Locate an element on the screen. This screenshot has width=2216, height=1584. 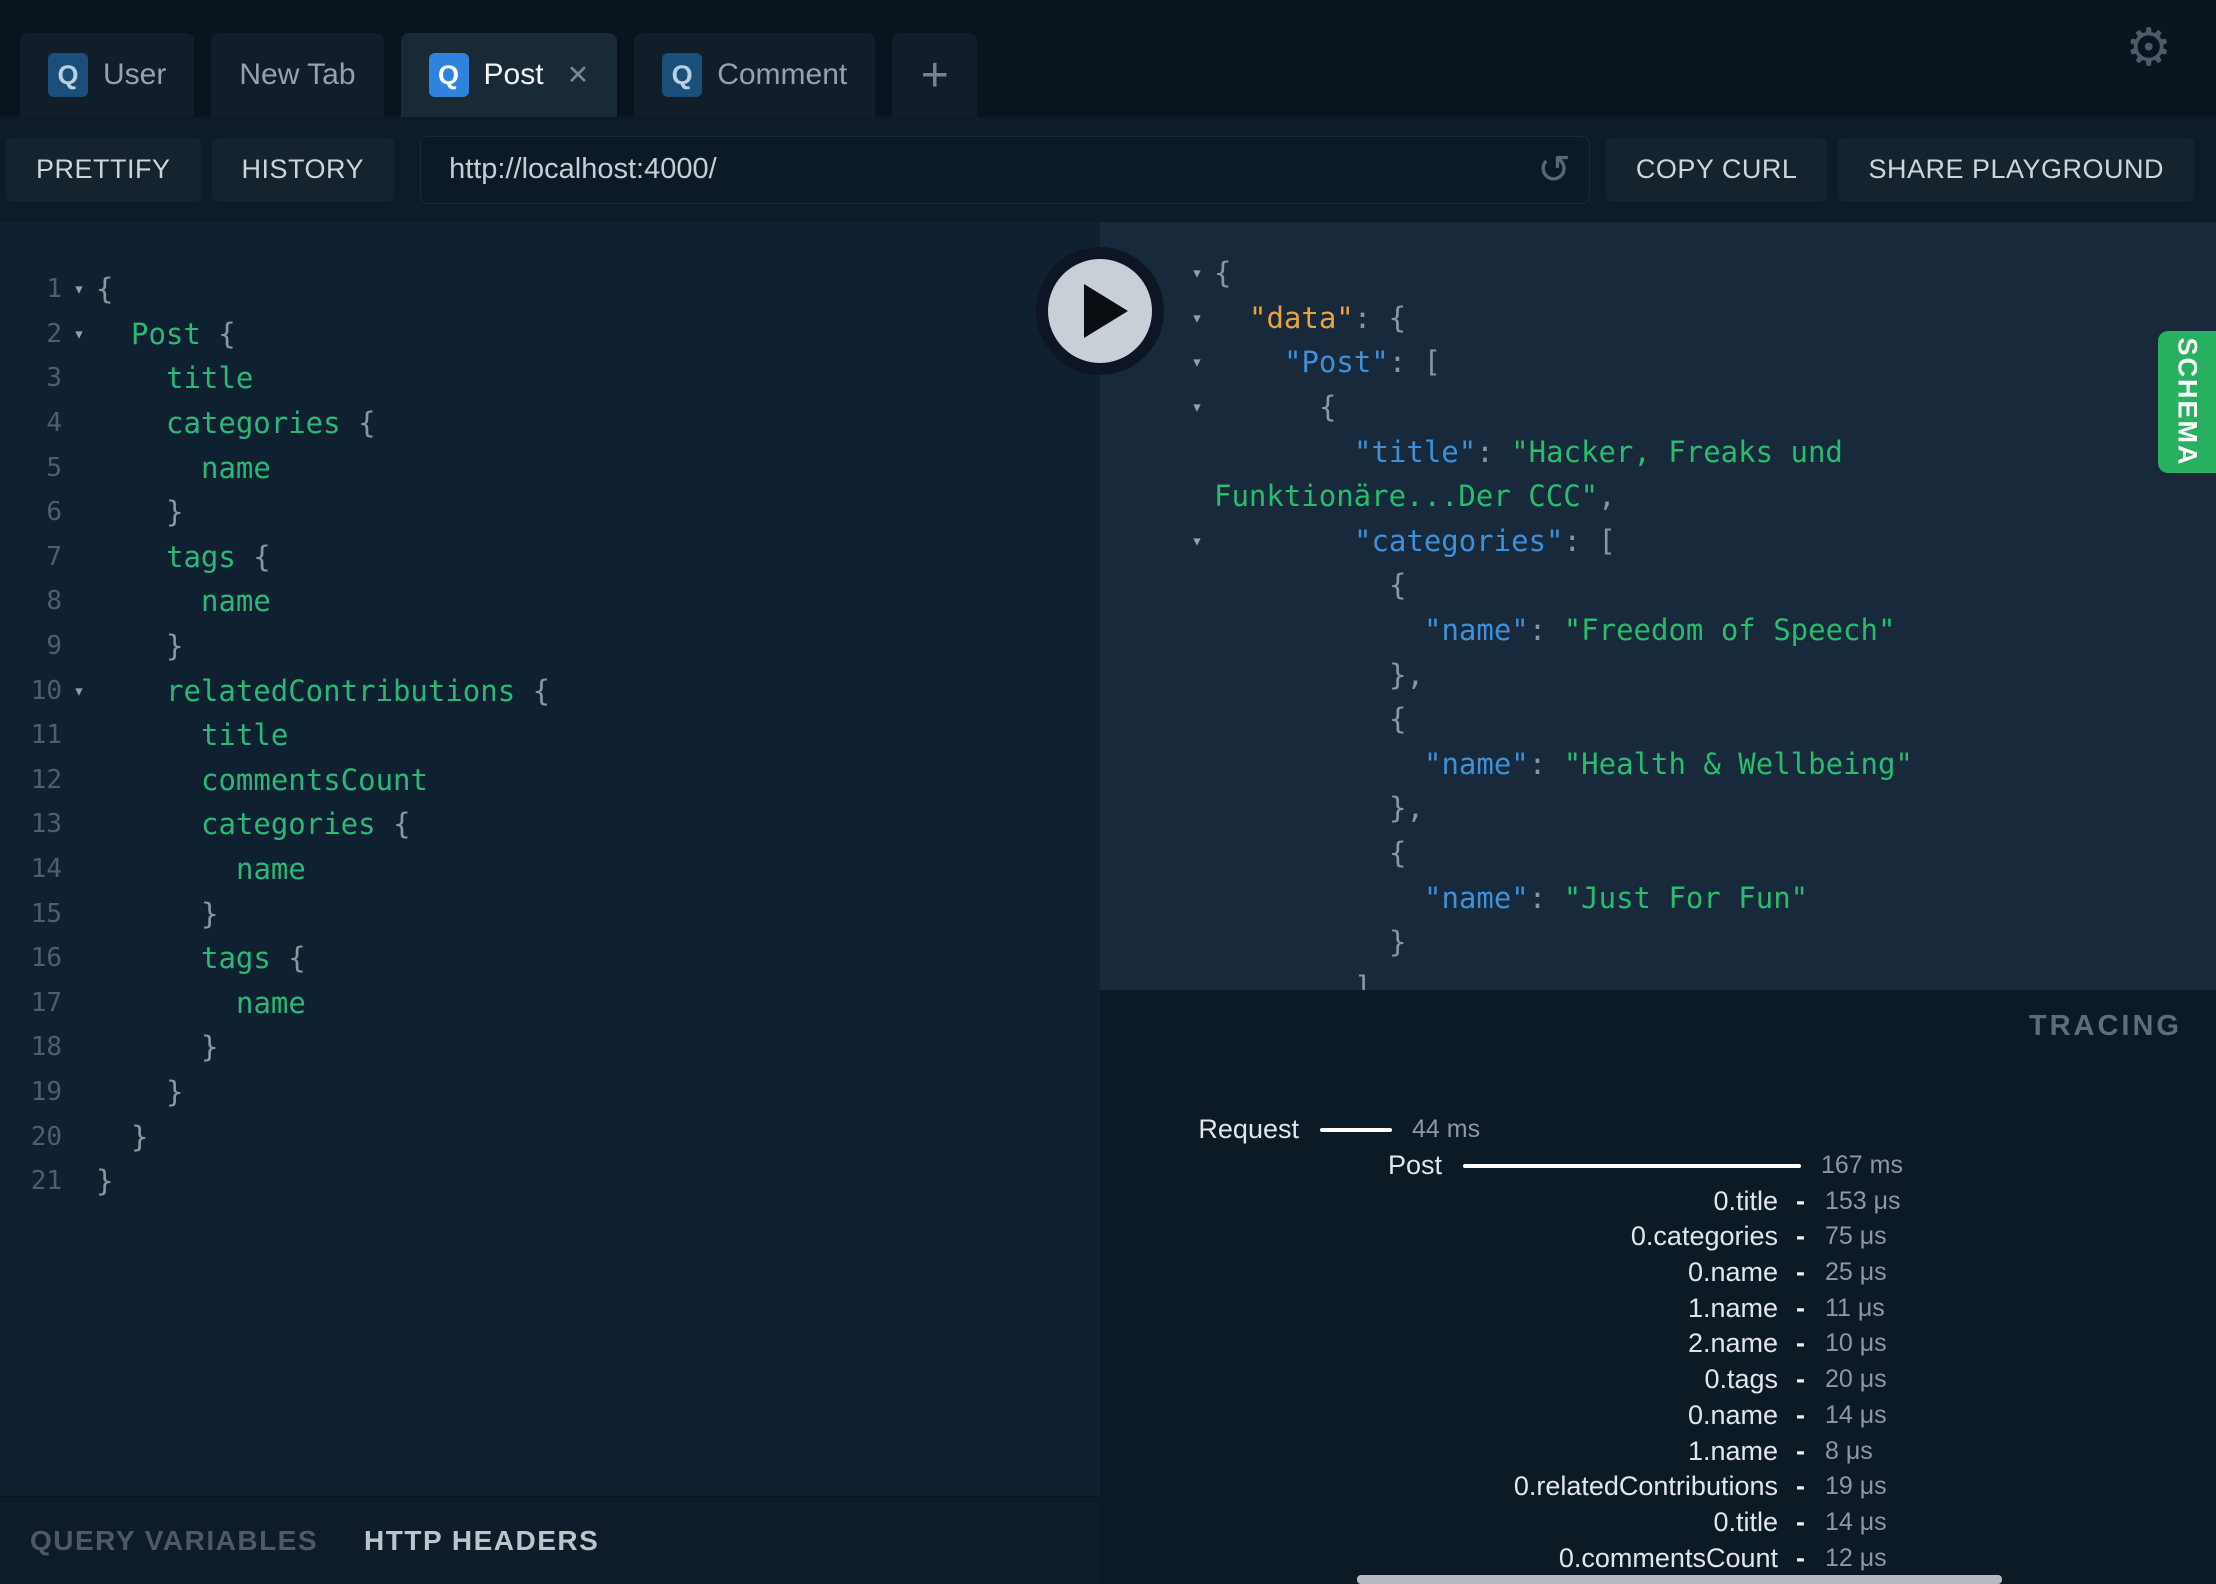
tracing-span-label: Request is located at coordinates (1248, 1129).